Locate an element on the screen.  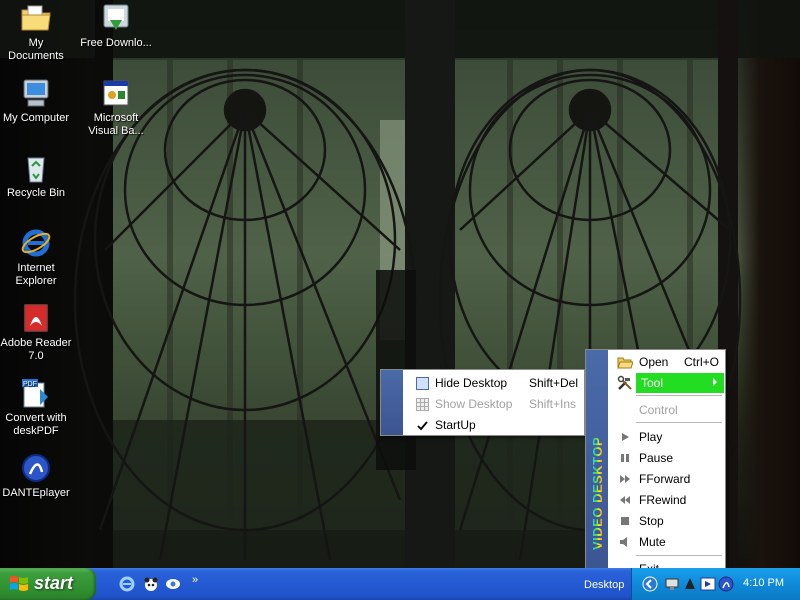
rewind-icon is located at coordinates (625, 500).